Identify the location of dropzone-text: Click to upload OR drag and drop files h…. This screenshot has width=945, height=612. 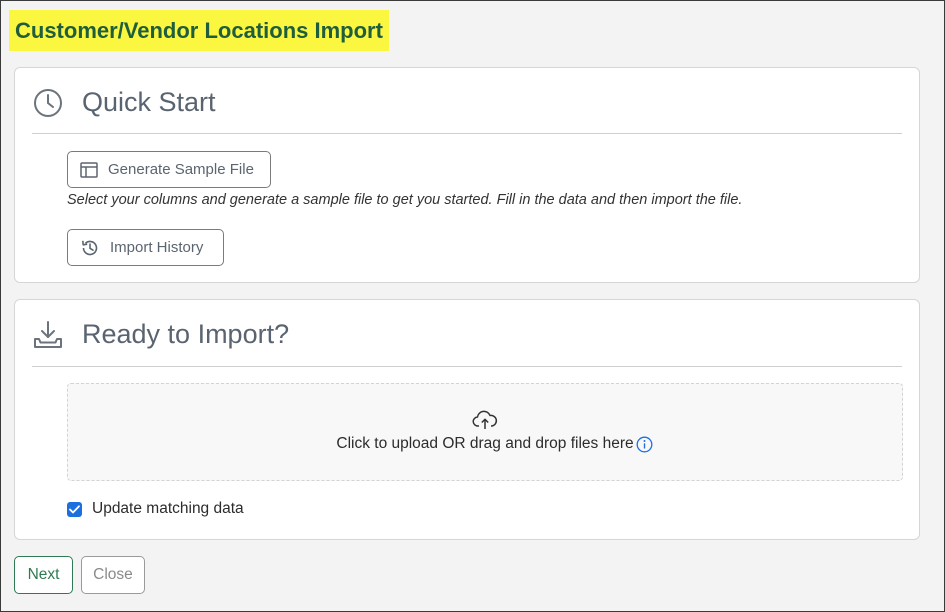
(485, 443).